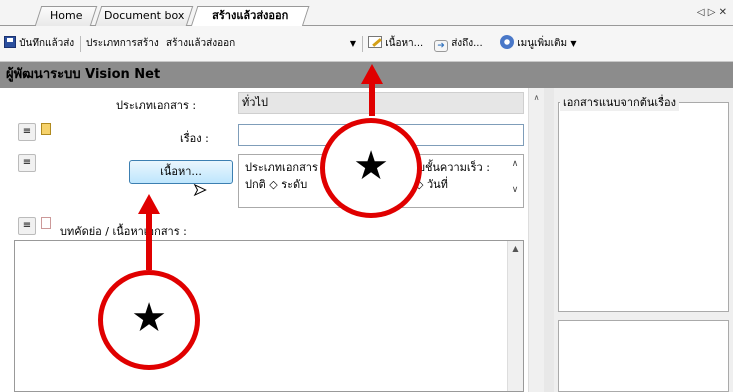 The width and height of the screenshot is (733, 392). I want to click on content-summary-scrollbar: ∧ ∨, so click(515, 180).